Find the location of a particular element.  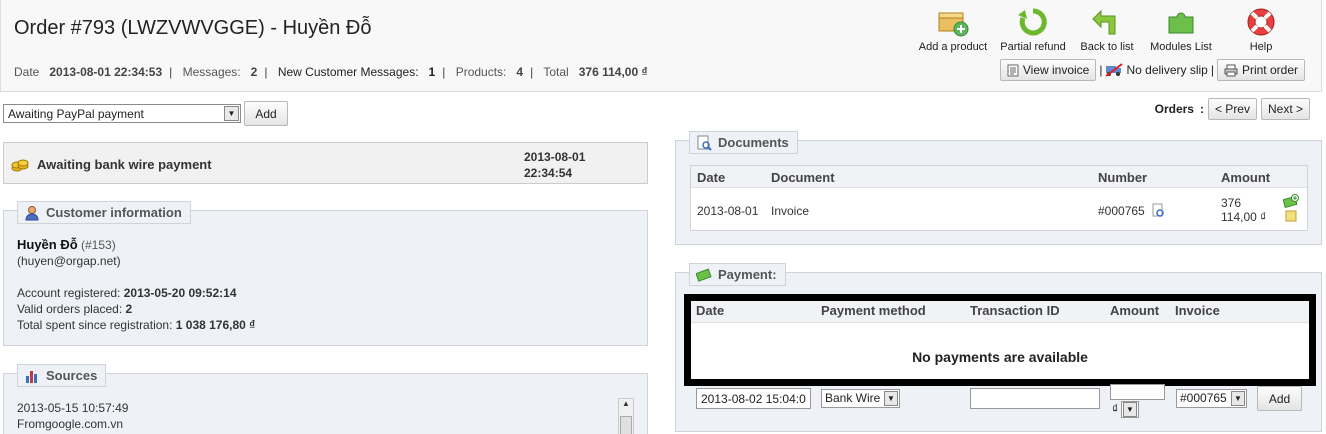

doc-type: Invoice is located at coordinates (790, 211).